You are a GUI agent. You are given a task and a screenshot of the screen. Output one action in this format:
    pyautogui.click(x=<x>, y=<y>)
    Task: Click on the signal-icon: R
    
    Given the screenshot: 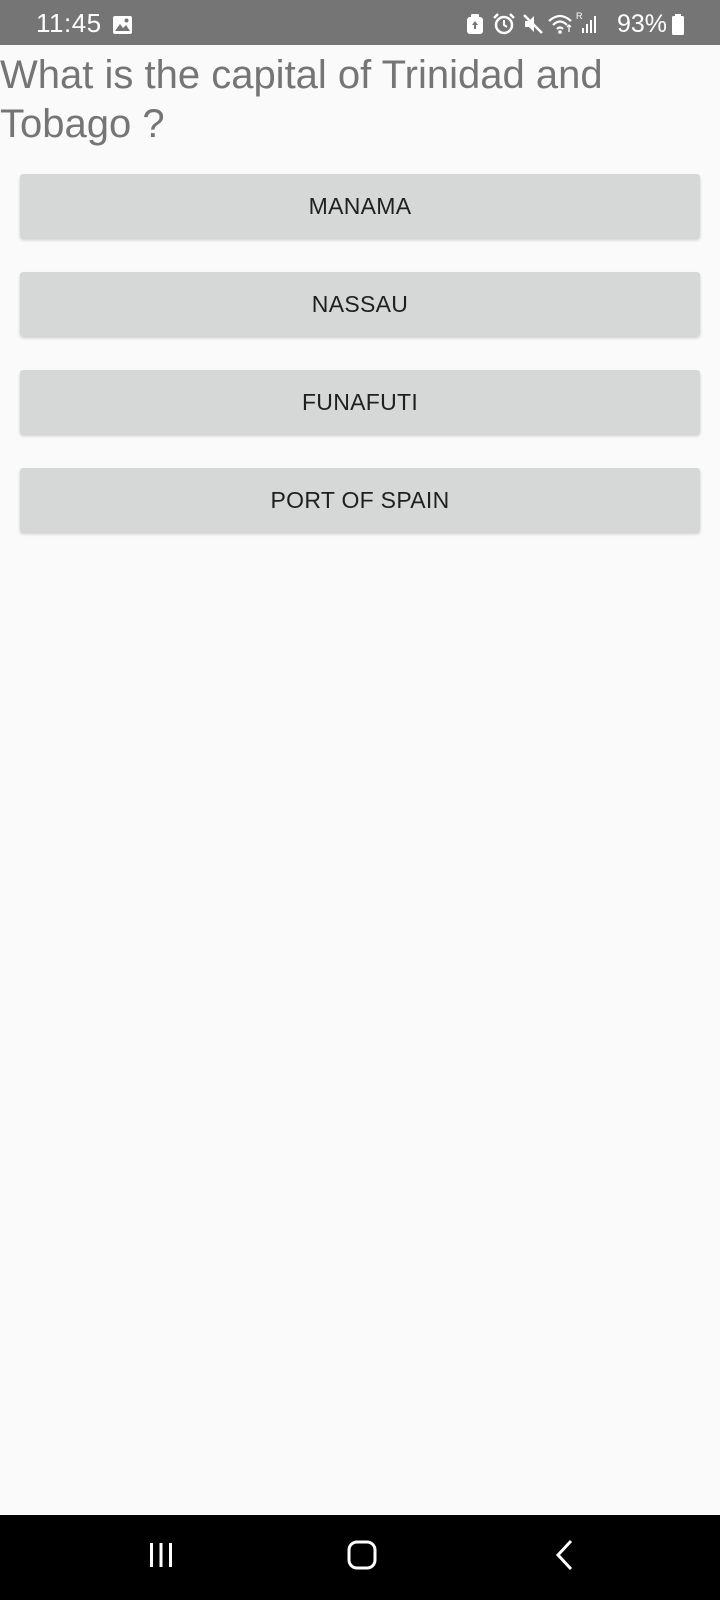 What is the action you would take?
    pyautogui.click(x=587, y=25)
    